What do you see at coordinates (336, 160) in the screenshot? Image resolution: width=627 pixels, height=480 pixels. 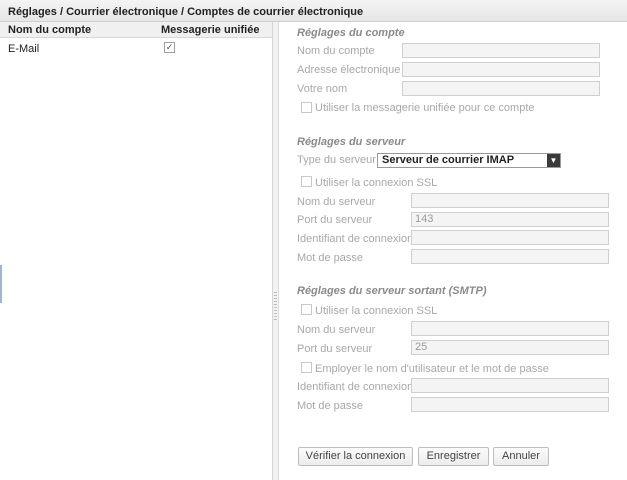 I see `server-type-label: Type du serveur` at bounding box center [336, 160].